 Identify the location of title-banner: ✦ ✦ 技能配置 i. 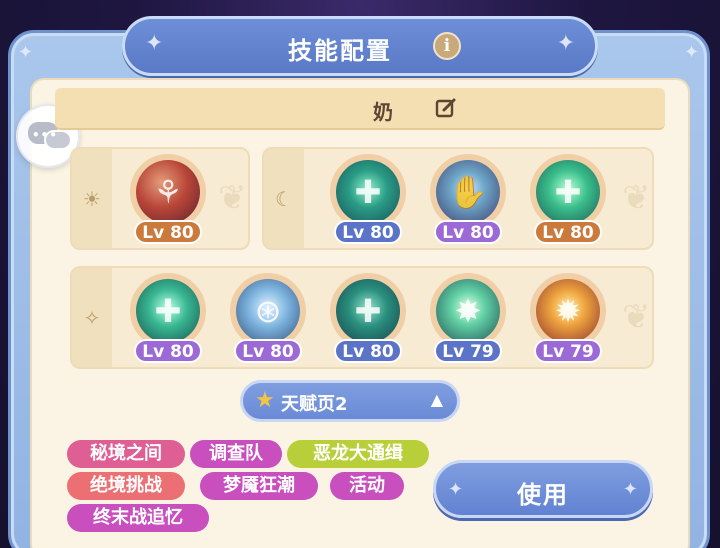
(360, 46).